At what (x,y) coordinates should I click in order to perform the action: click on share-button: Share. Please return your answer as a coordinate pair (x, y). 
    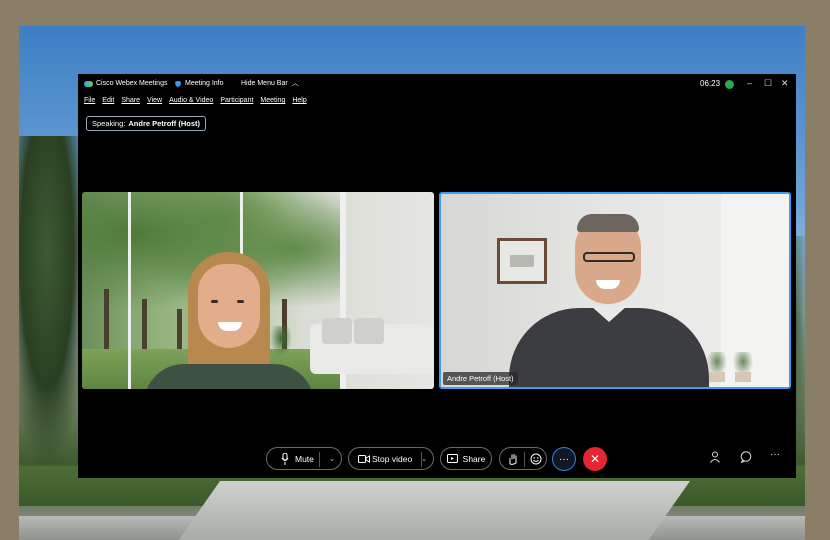
    Looking at the image, I should click on (466, 458).